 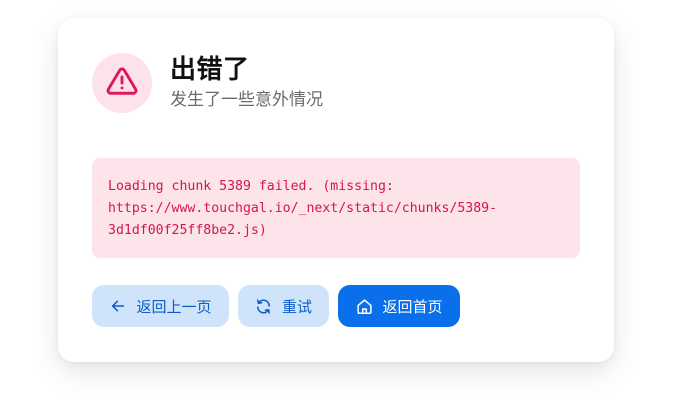 I want to click on back-button: 返回上一页, so click(x=160, y=306).